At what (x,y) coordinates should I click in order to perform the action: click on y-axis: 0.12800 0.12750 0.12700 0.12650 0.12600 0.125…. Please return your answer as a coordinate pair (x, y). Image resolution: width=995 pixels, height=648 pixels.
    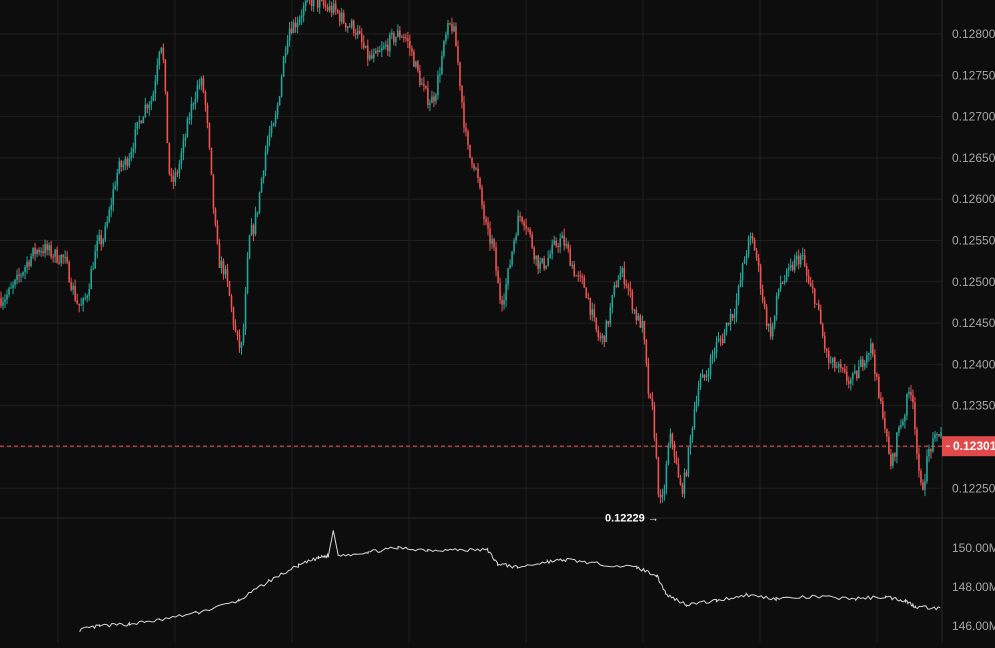
    Looking at the image, I should click on (973, 330).